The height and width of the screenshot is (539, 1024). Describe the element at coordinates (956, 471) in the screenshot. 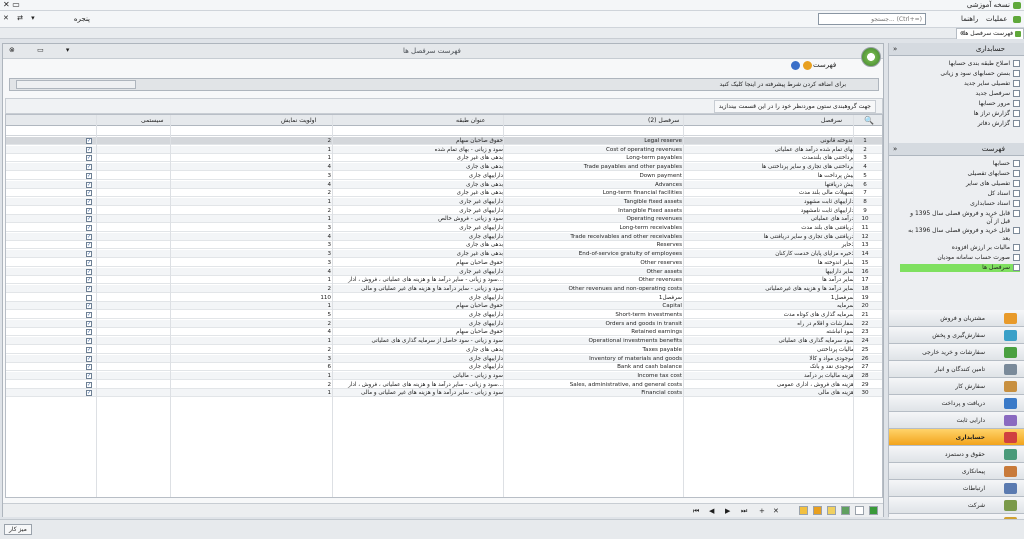

I see `nav-module: پیمانکاری` at that location.